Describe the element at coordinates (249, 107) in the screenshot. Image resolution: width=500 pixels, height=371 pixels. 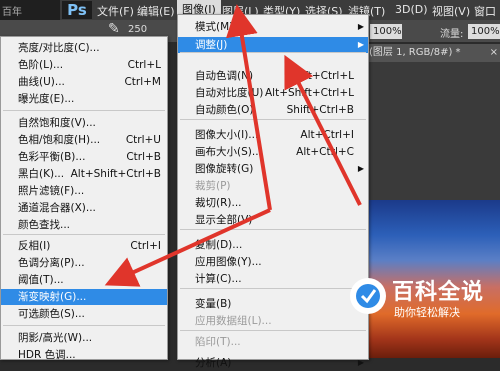
I see `arrow-to-image-menu` at that location.